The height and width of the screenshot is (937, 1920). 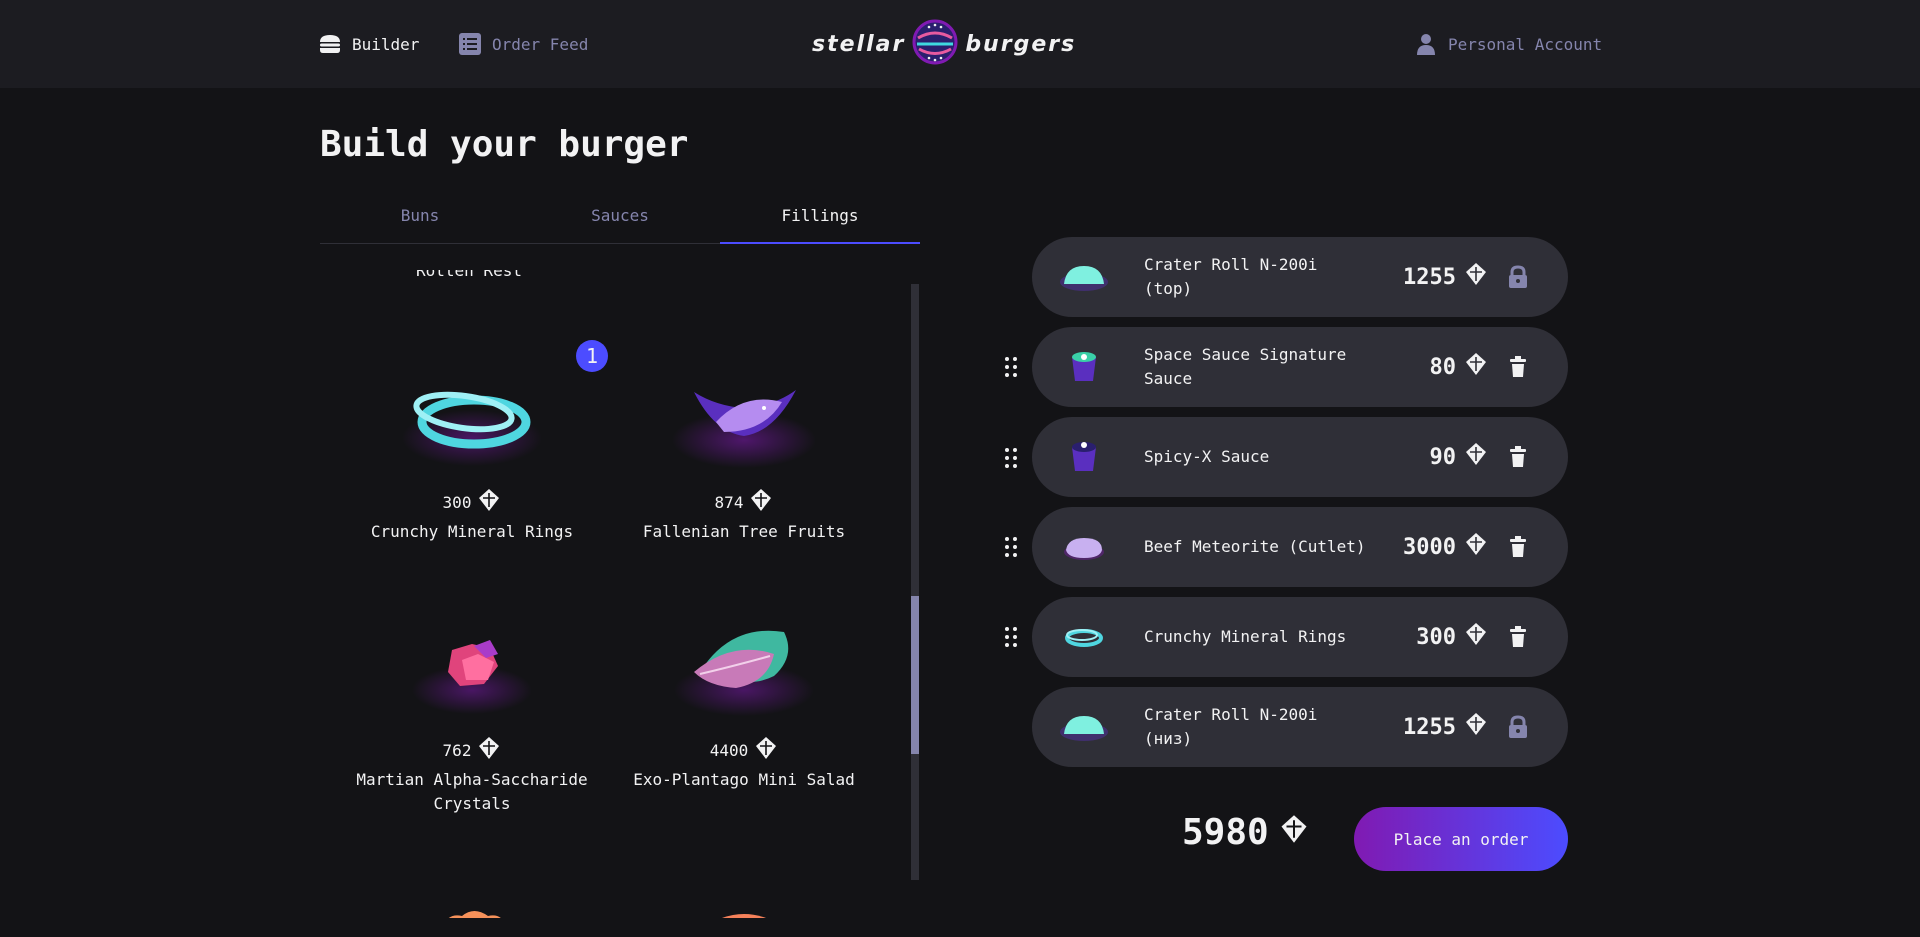 What do you see at coordinates (1459, 367) in the screenshot?
I see `constructor-item-price: 80` at bounding box center [1459, 367].